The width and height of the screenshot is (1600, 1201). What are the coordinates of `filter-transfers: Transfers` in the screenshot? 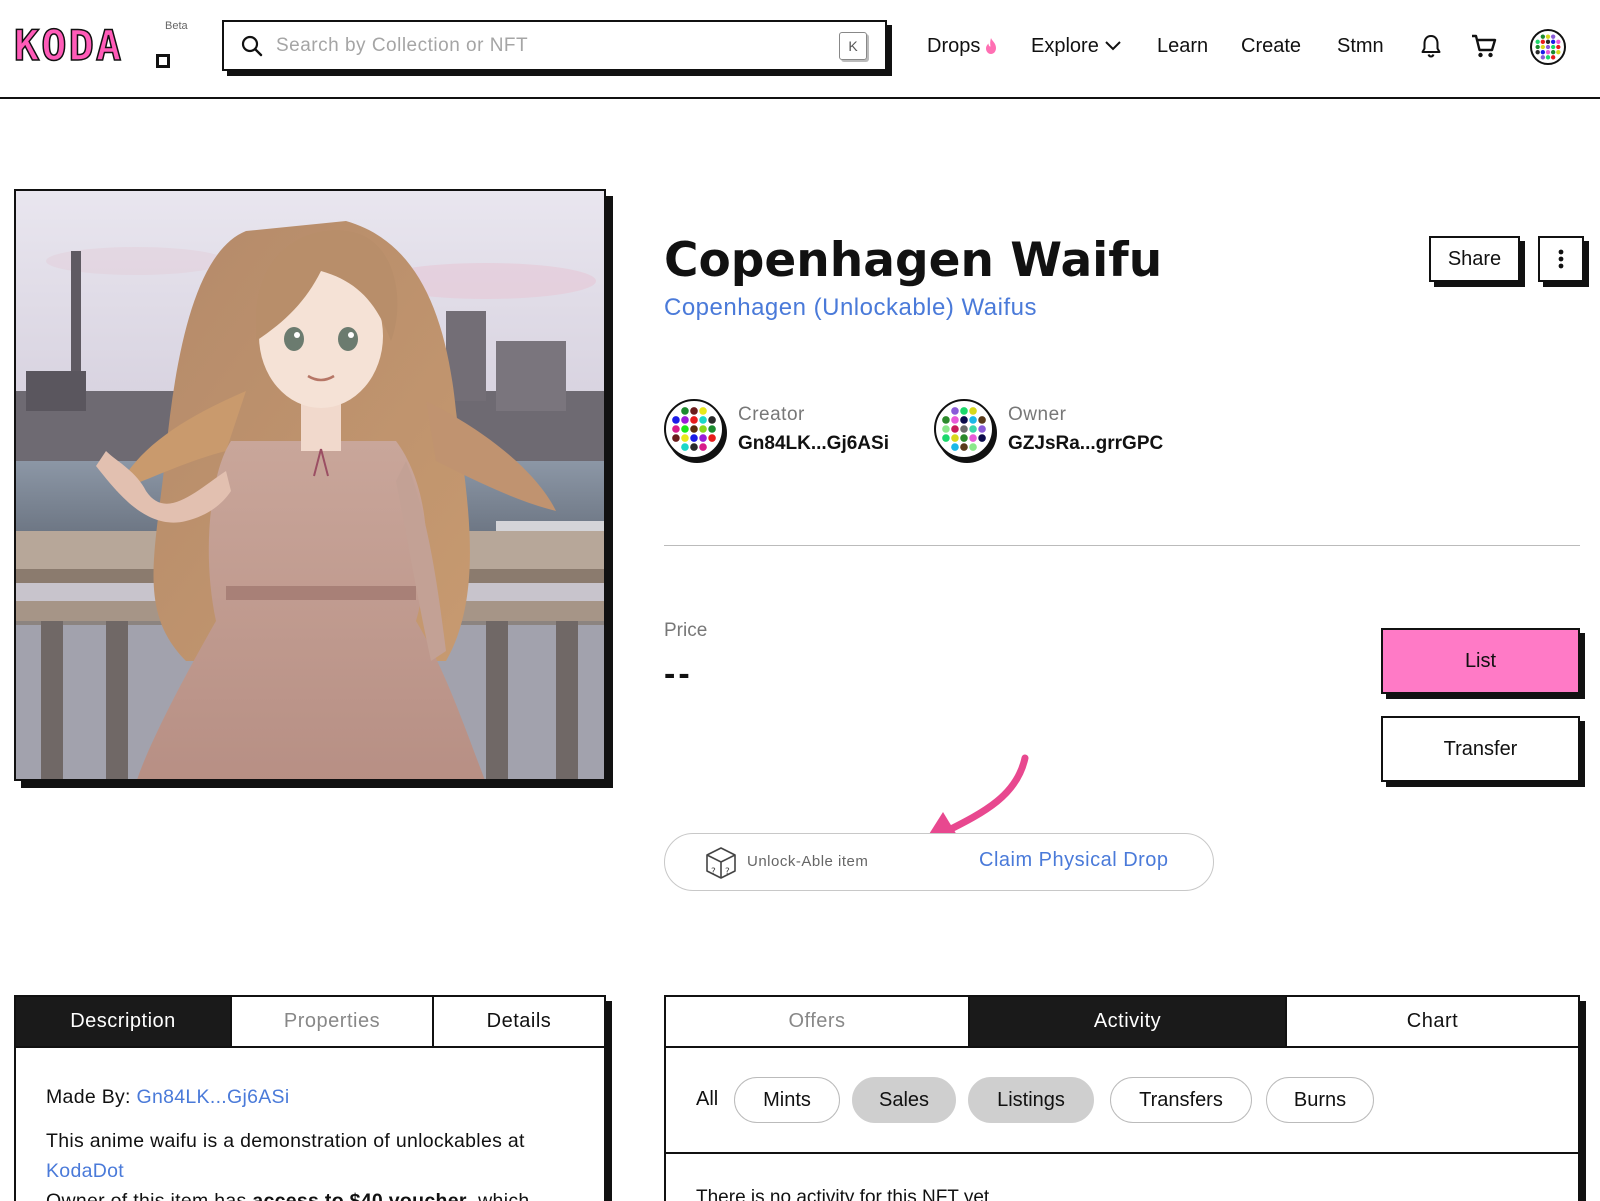 It's located at (1181, 1100).